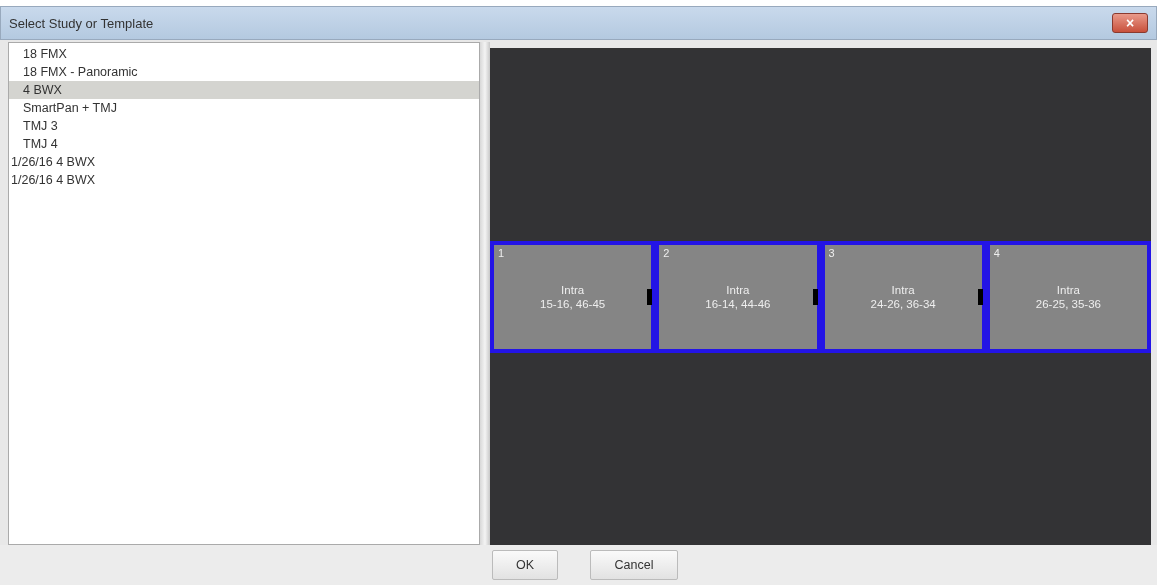 This screenshot has height=585, width=1157. What do you see at coordinates (525, 565) in the screenshot?
I see `ok-button: OK` at bounding box center [525, 565].